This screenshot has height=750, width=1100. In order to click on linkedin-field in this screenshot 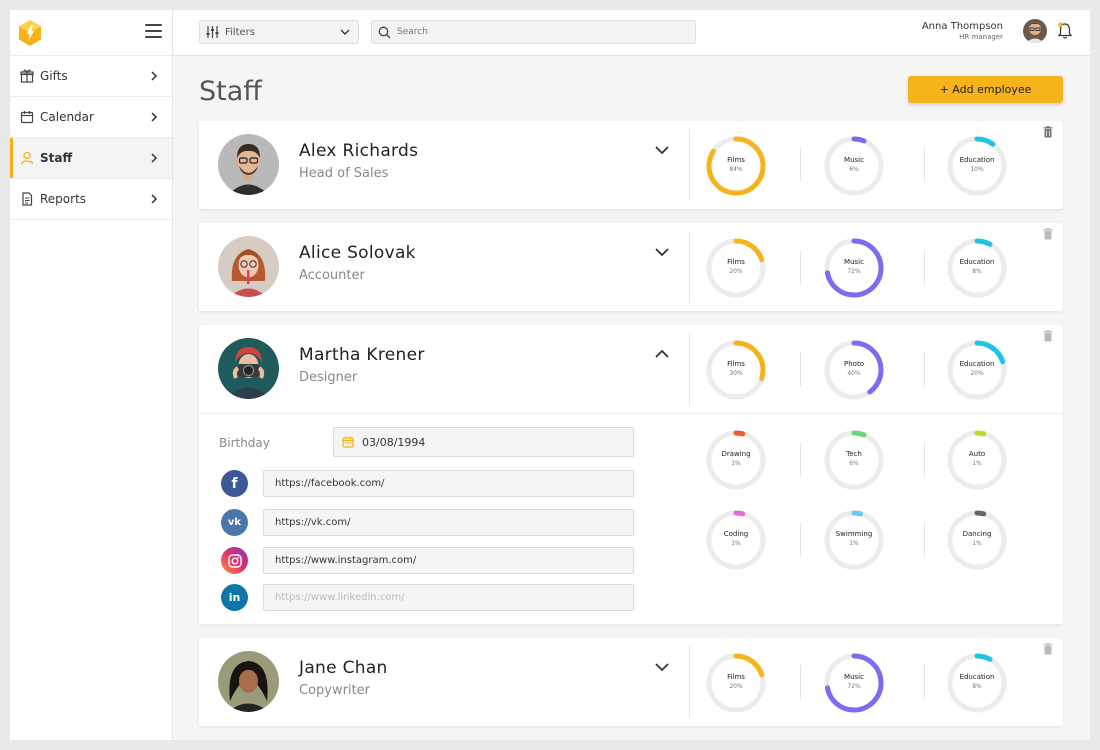, I will do `click(448, 597)`.